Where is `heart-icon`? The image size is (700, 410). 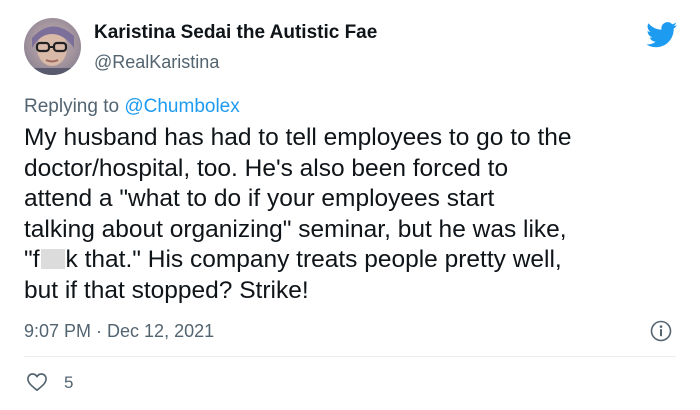
heart-icon is located at coordinates (37, 382).